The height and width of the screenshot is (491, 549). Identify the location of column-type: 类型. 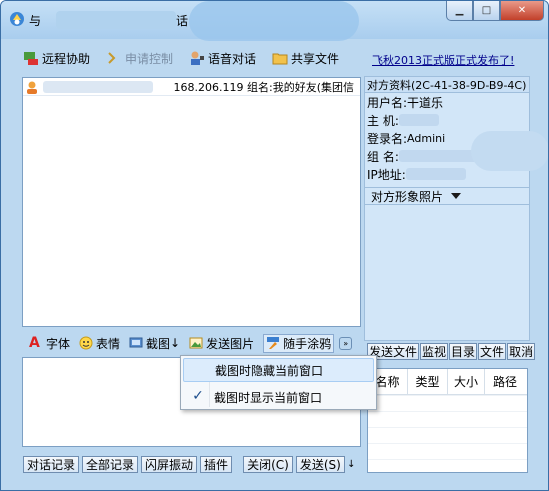
(428, 381).